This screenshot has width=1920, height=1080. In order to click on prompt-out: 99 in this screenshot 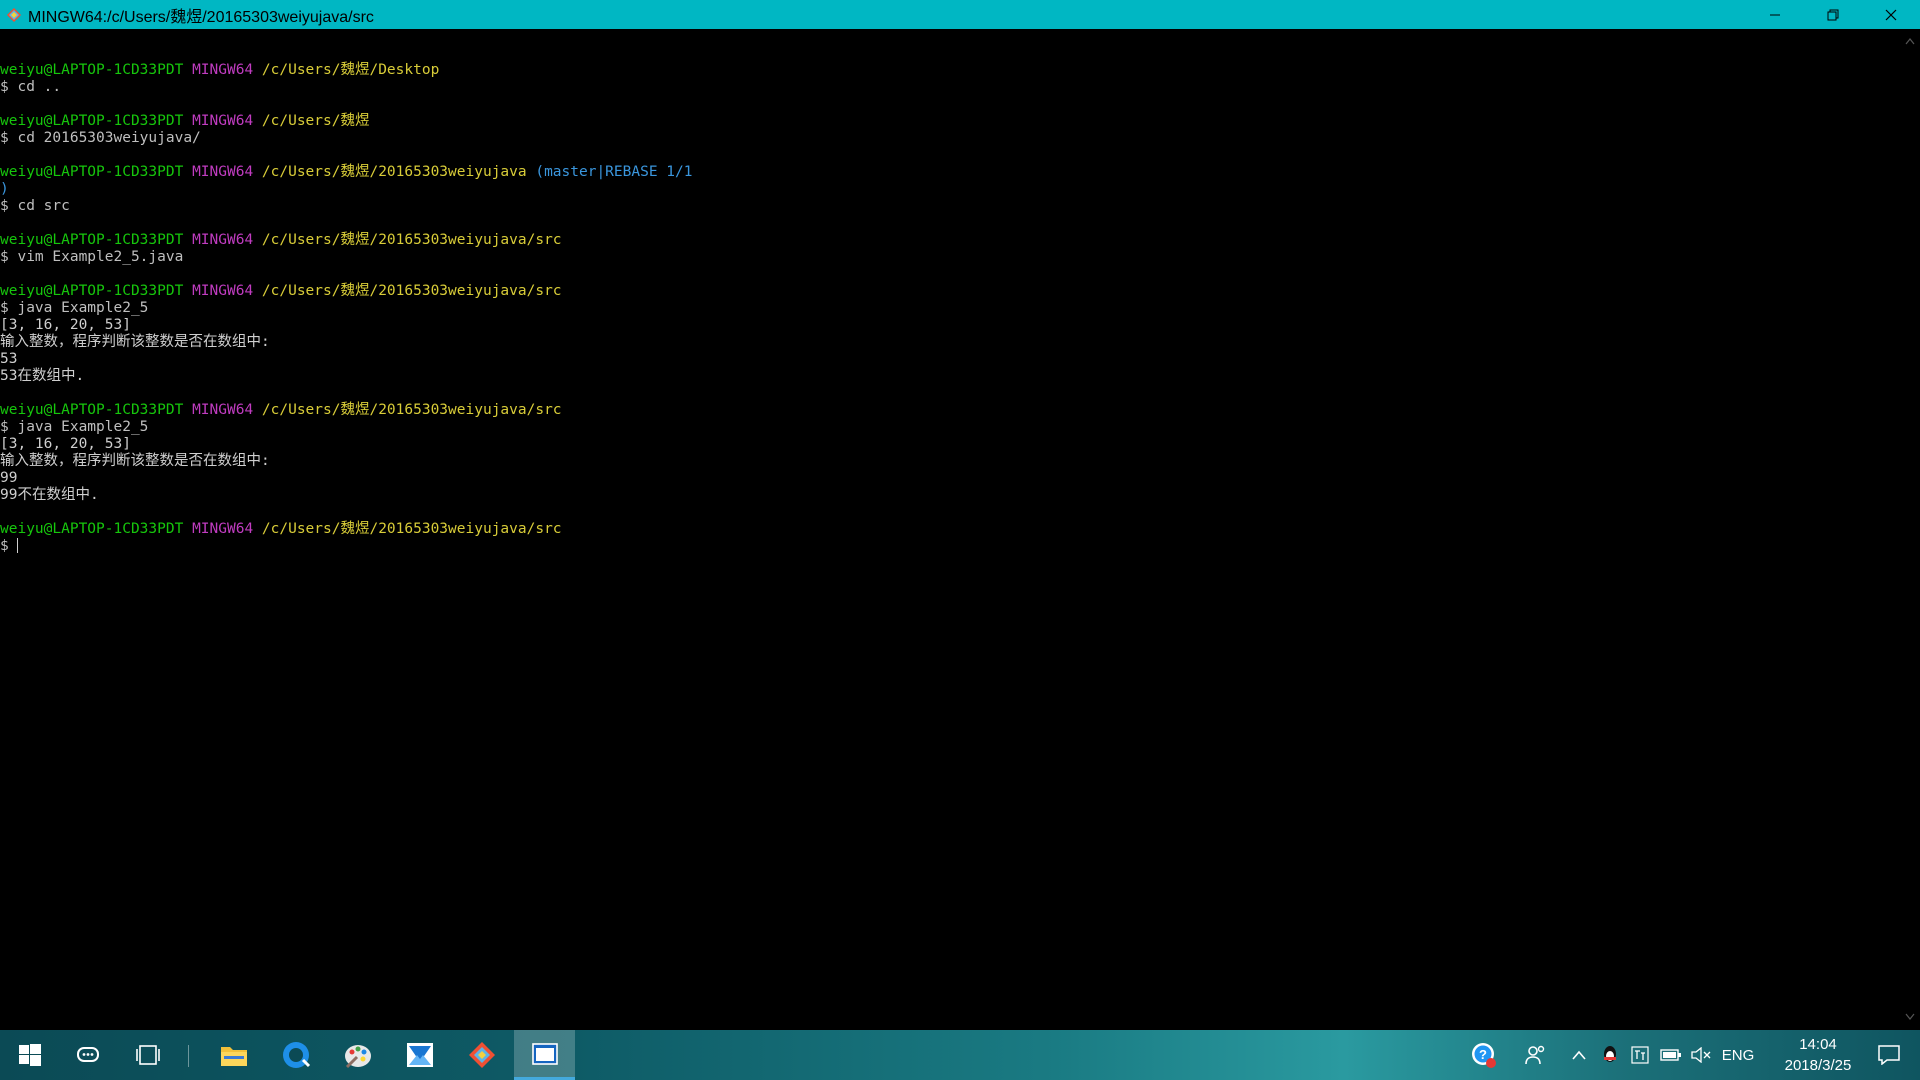, I will do `click(9, 478)`.